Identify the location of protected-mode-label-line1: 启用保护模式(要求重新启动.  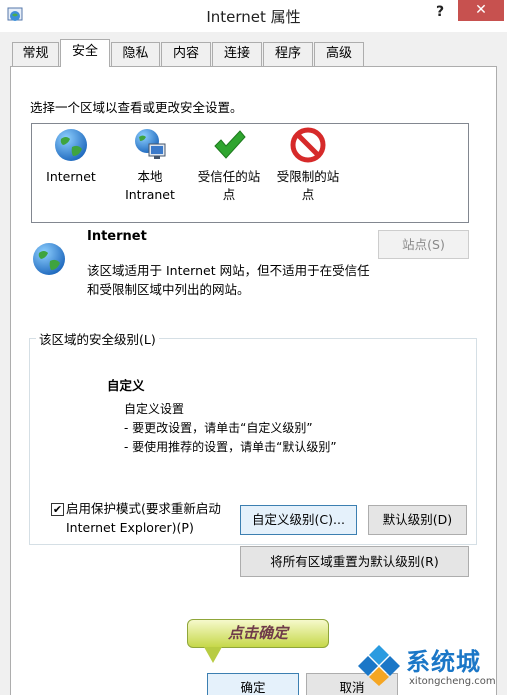
(143, 508).